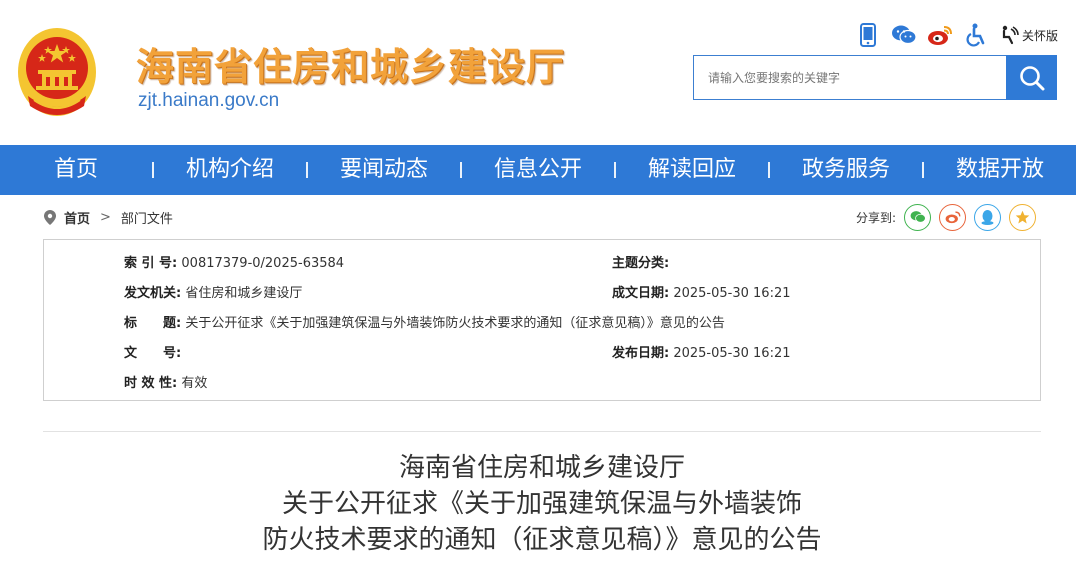 This screenshot has height=577, width=1076. What do you see at coordinates (541, 468) in the screenshot?
I see `article-title-line1: 海南省住房和城乡建设厅` at bounding box center [541, 468].